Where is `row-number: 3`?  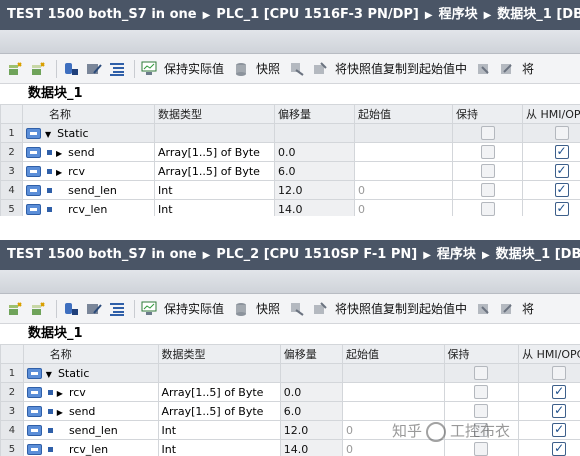 row-number: 3 is located at coordinates (12, 411).